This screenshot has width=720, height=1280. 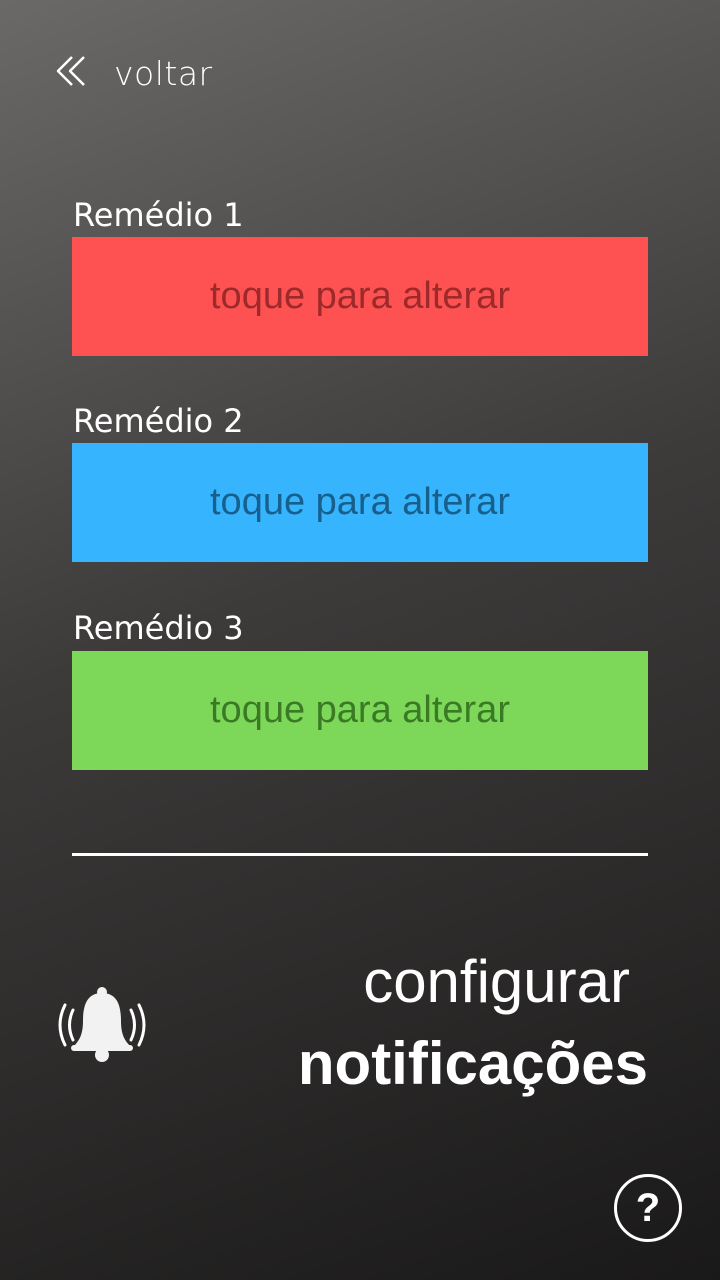 What do you see at coordinates (158, 215) in the screenshot?
I see `medicine-1-label: Remédio 1` at bounding box center [158, 215].